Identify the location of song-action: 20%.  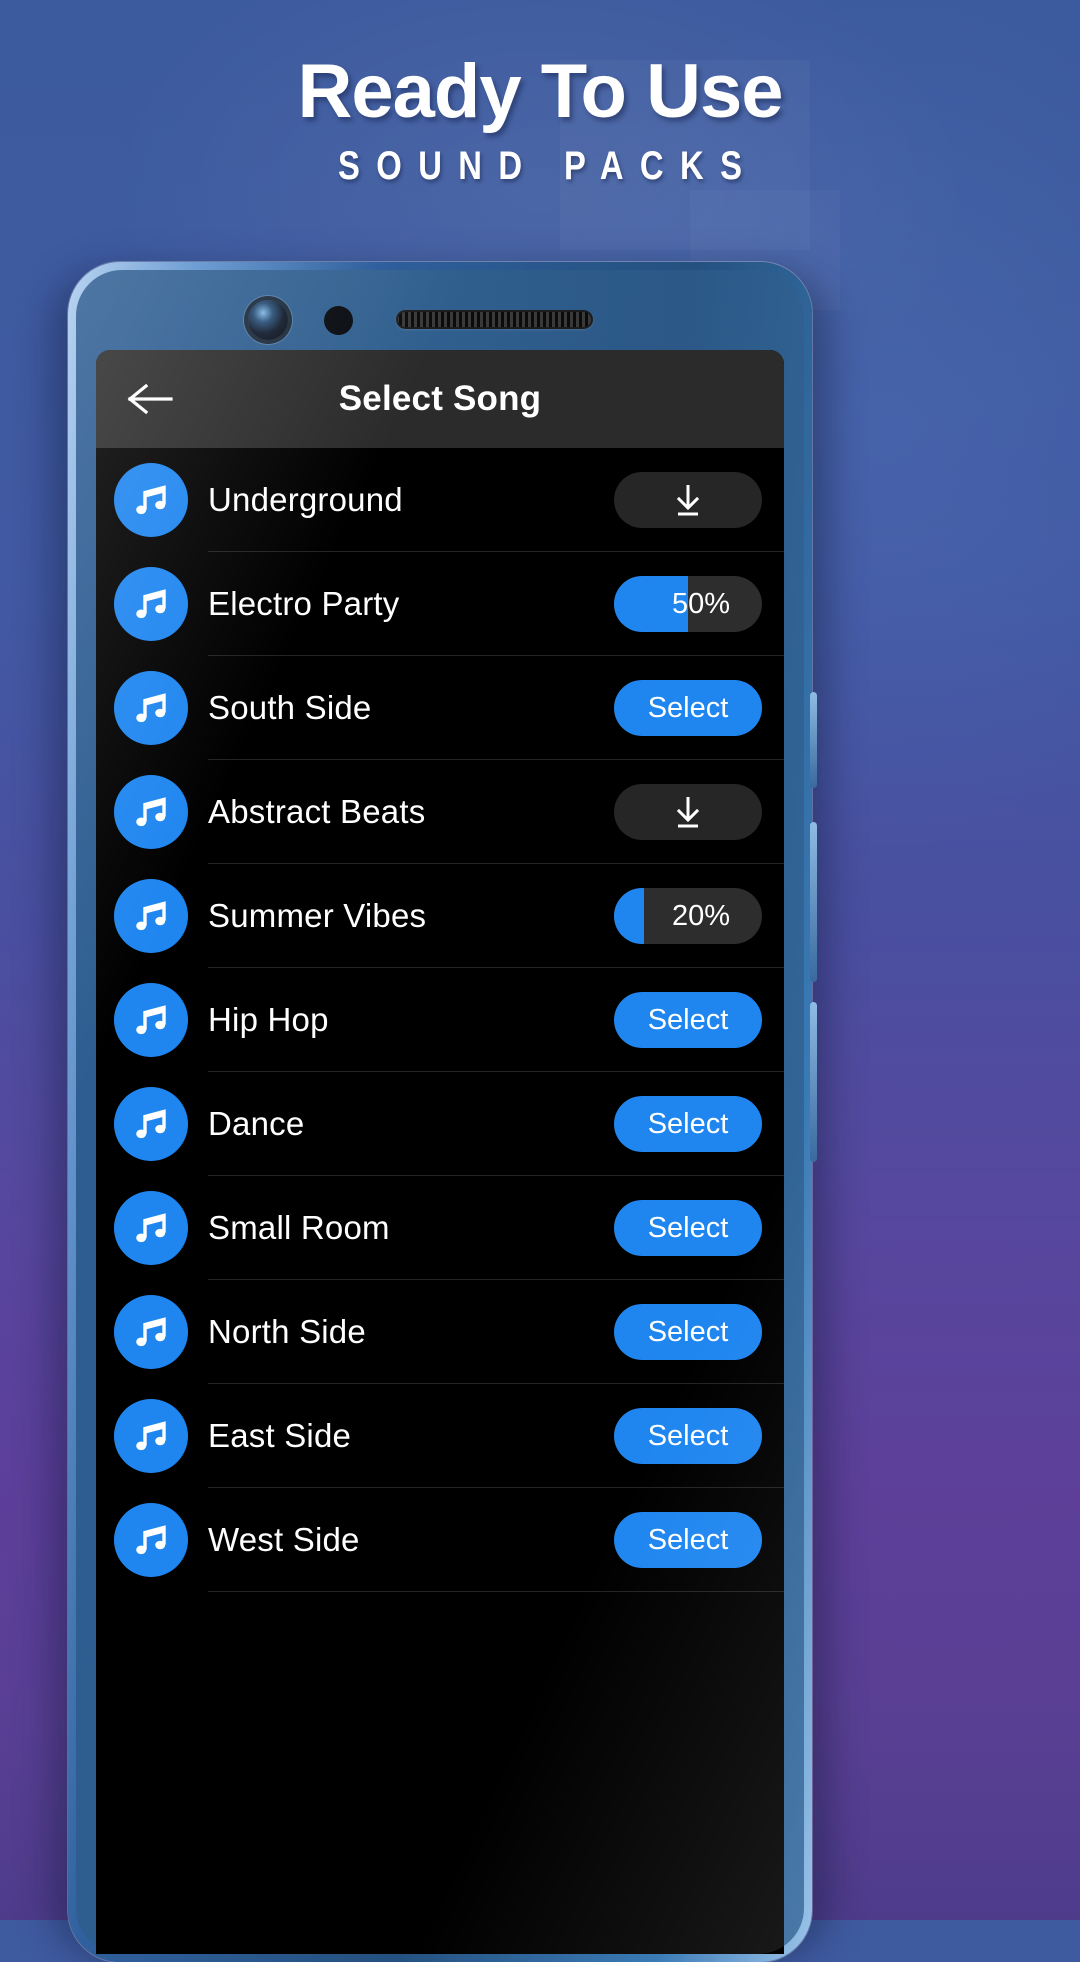
(688, 916).